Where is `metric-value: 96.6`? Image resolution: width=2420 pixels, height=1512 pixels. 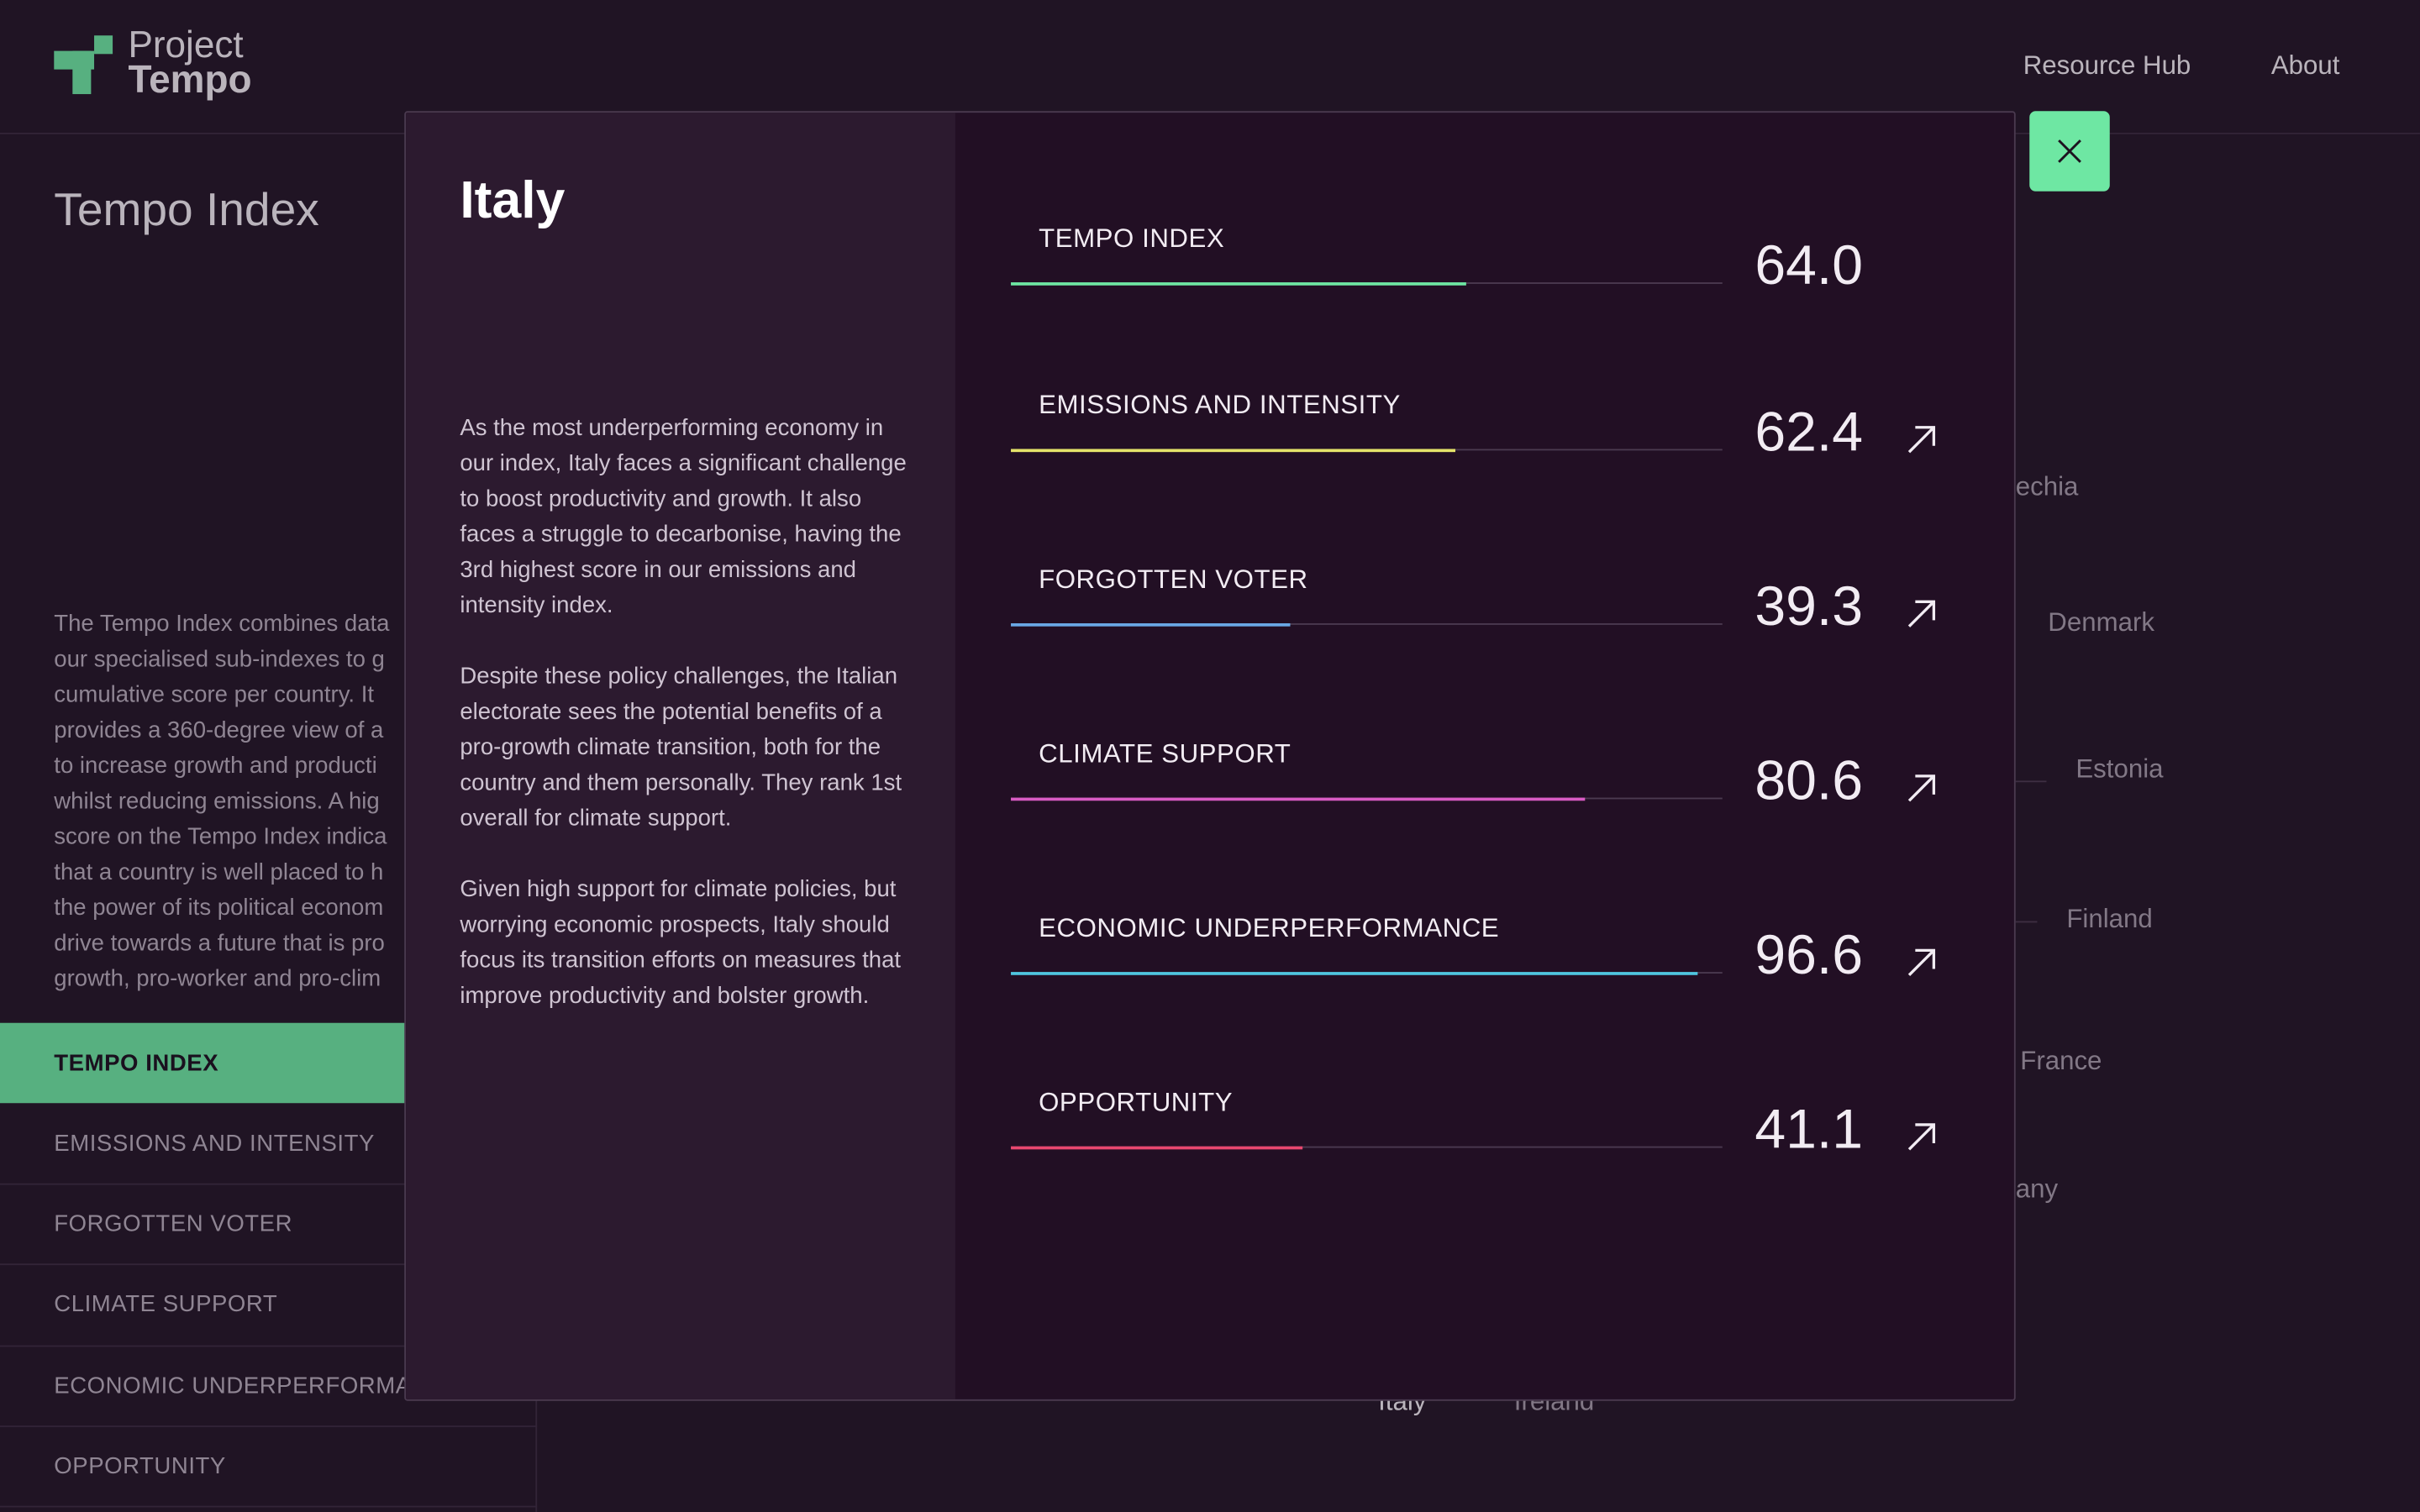
metric-value: 96.6 is located at coordinates (1809, 954).